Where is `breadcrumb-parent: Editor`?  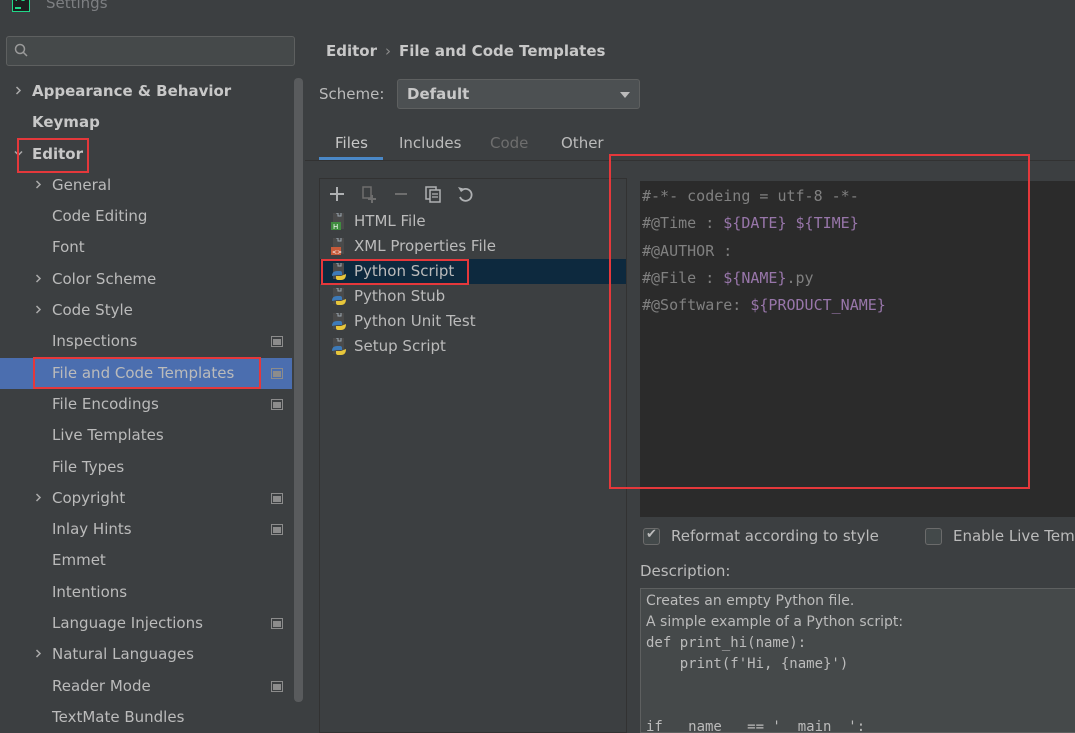 breadcrumb-parent: Editor is located at coordinates (351, 51).